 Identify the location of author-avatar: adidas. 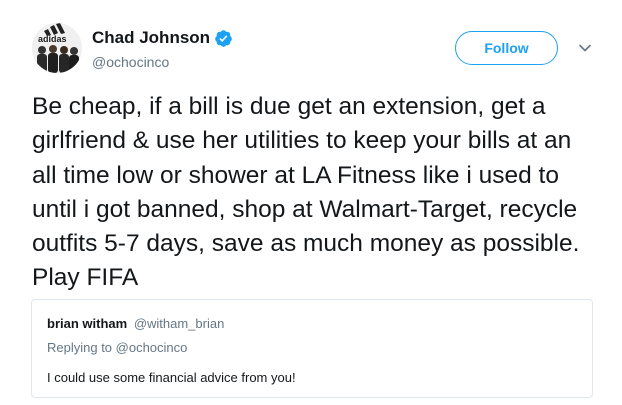
(57, 48).